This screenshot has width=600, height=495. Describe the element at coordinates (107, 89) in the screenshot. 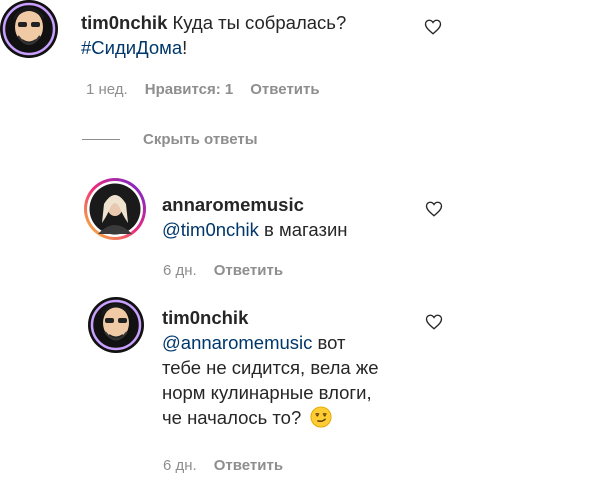

I see `comment-time: 1 нед.` at that location.